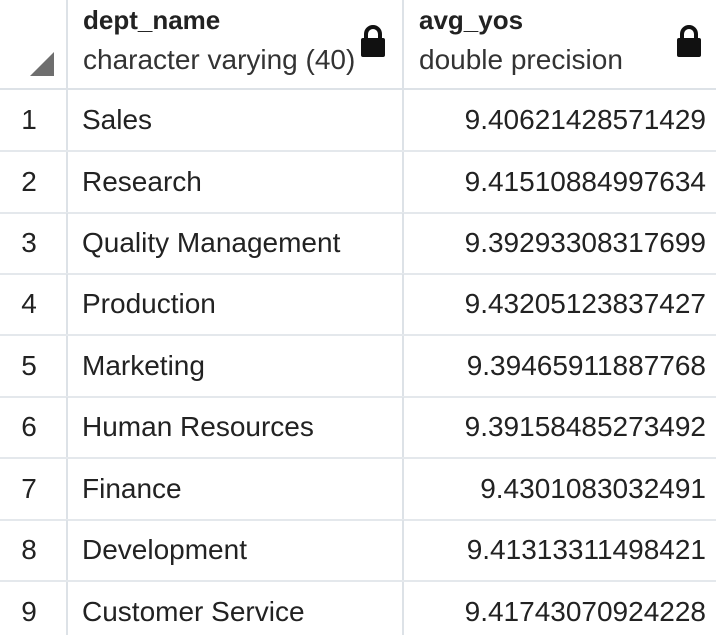  What do you see at coordinates (34, 44) in the screenshot?
I see `select-all-corner` at bounding box center [34, 44].